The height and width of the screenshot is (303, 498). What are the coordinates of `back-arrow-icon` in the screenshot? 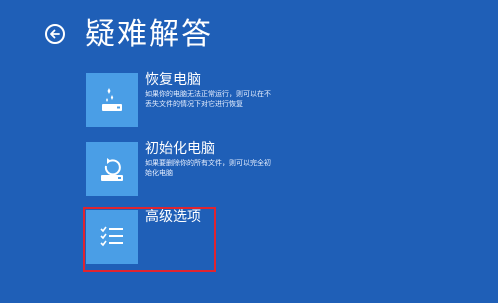 It's located at (55, 34).